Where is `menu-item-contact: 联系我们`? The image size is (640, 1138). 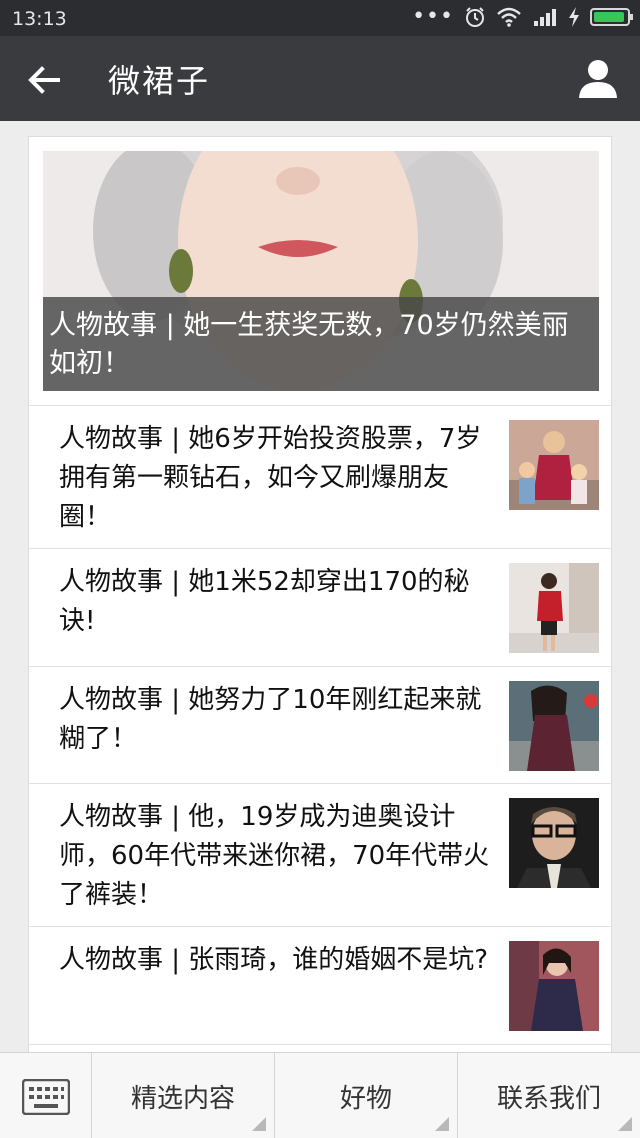 menu-item-contact: 联系我们 is located at coordinates (549, 1095).